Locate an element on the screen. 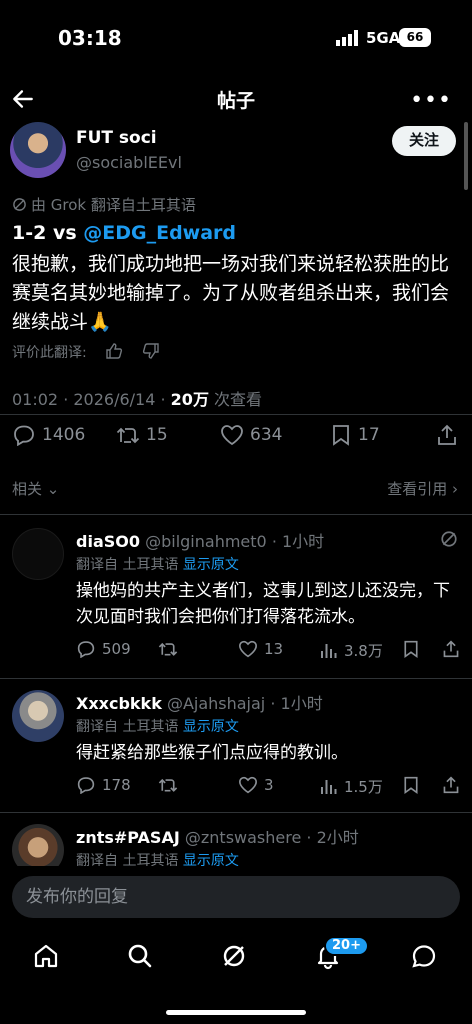 Image resolution: width=472 pixels, height=1024 pixels. home-icon is located at coordinates (46, 956).